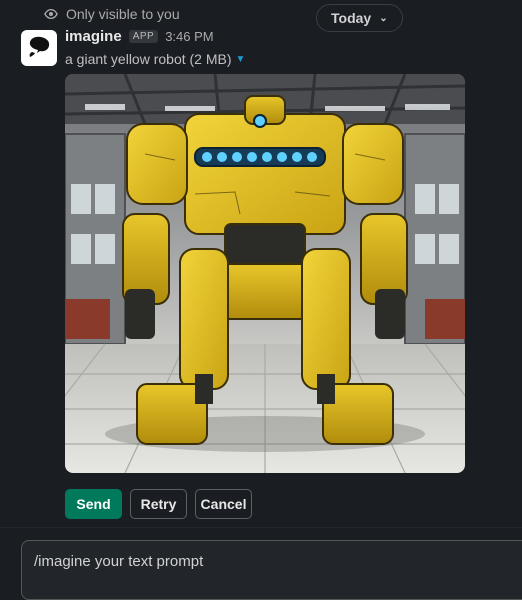 Image resolution: width=522 pixels, height=600 pixels. I want to click on caret-down-icon: ▼, so click(241, 59).